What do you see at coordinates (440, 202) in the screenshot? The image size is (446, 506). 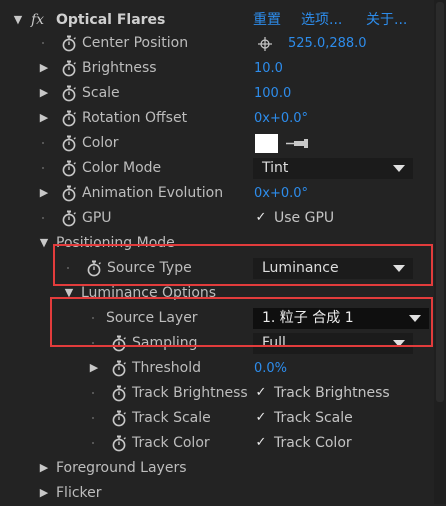 I see `scrollbar-thumb` at bounding box center [440, 202].